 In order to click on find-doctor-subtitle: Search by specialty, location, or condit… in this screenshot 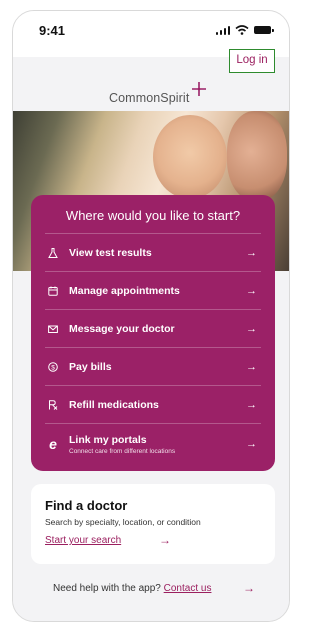, I will do `click(123, 522)`.